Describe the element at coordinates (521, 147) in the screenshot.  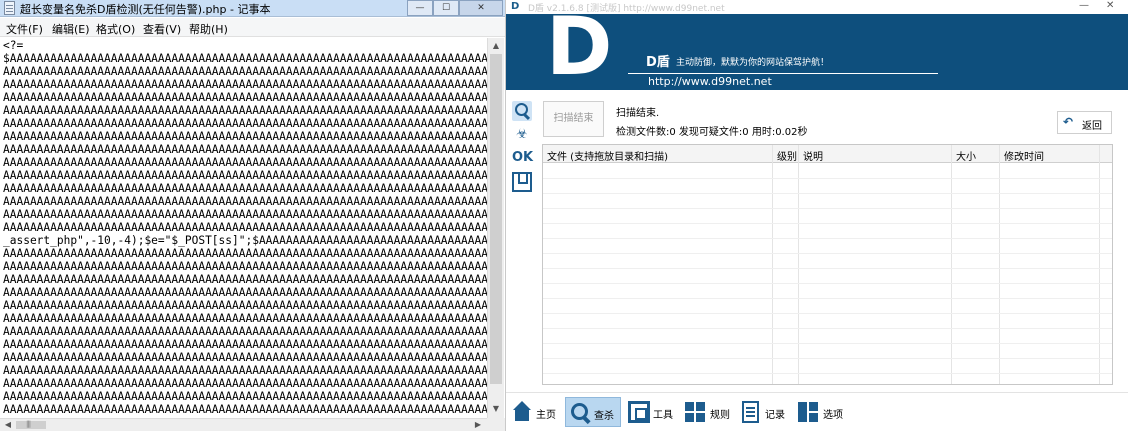
I see `side-toolbar: ☣ OK` at that location.